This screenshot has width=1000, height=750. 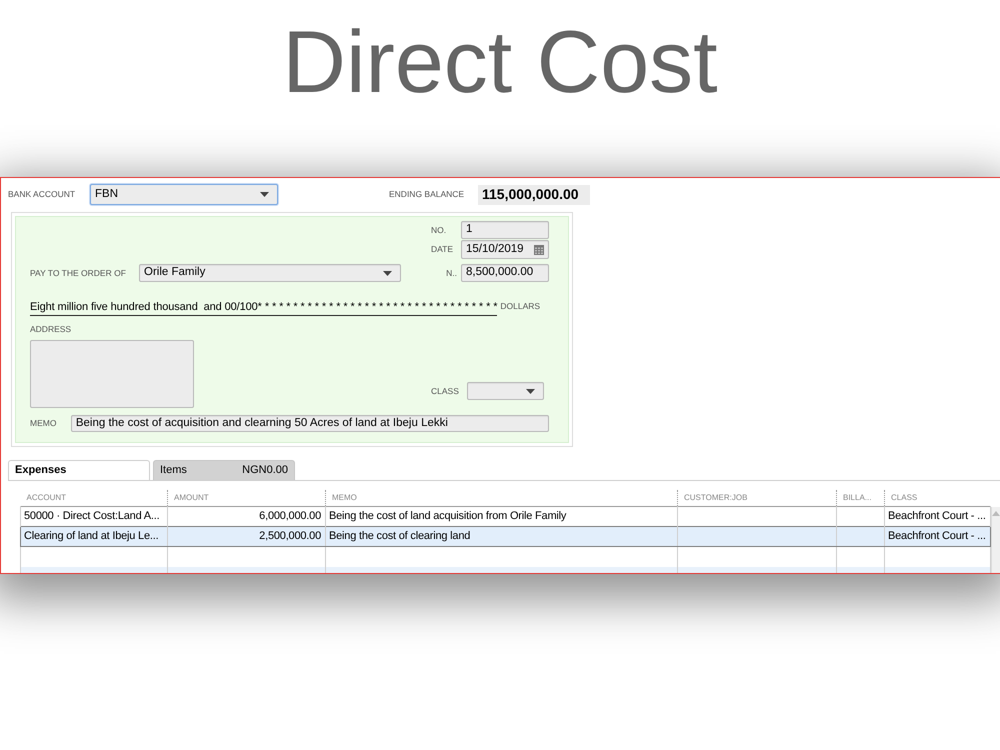 What do you see at coordinates (502, 516) in the screenshot?
I see `table-cell: Being the cost of land acquisition from Orile Family` at bounding box center [502, 516].